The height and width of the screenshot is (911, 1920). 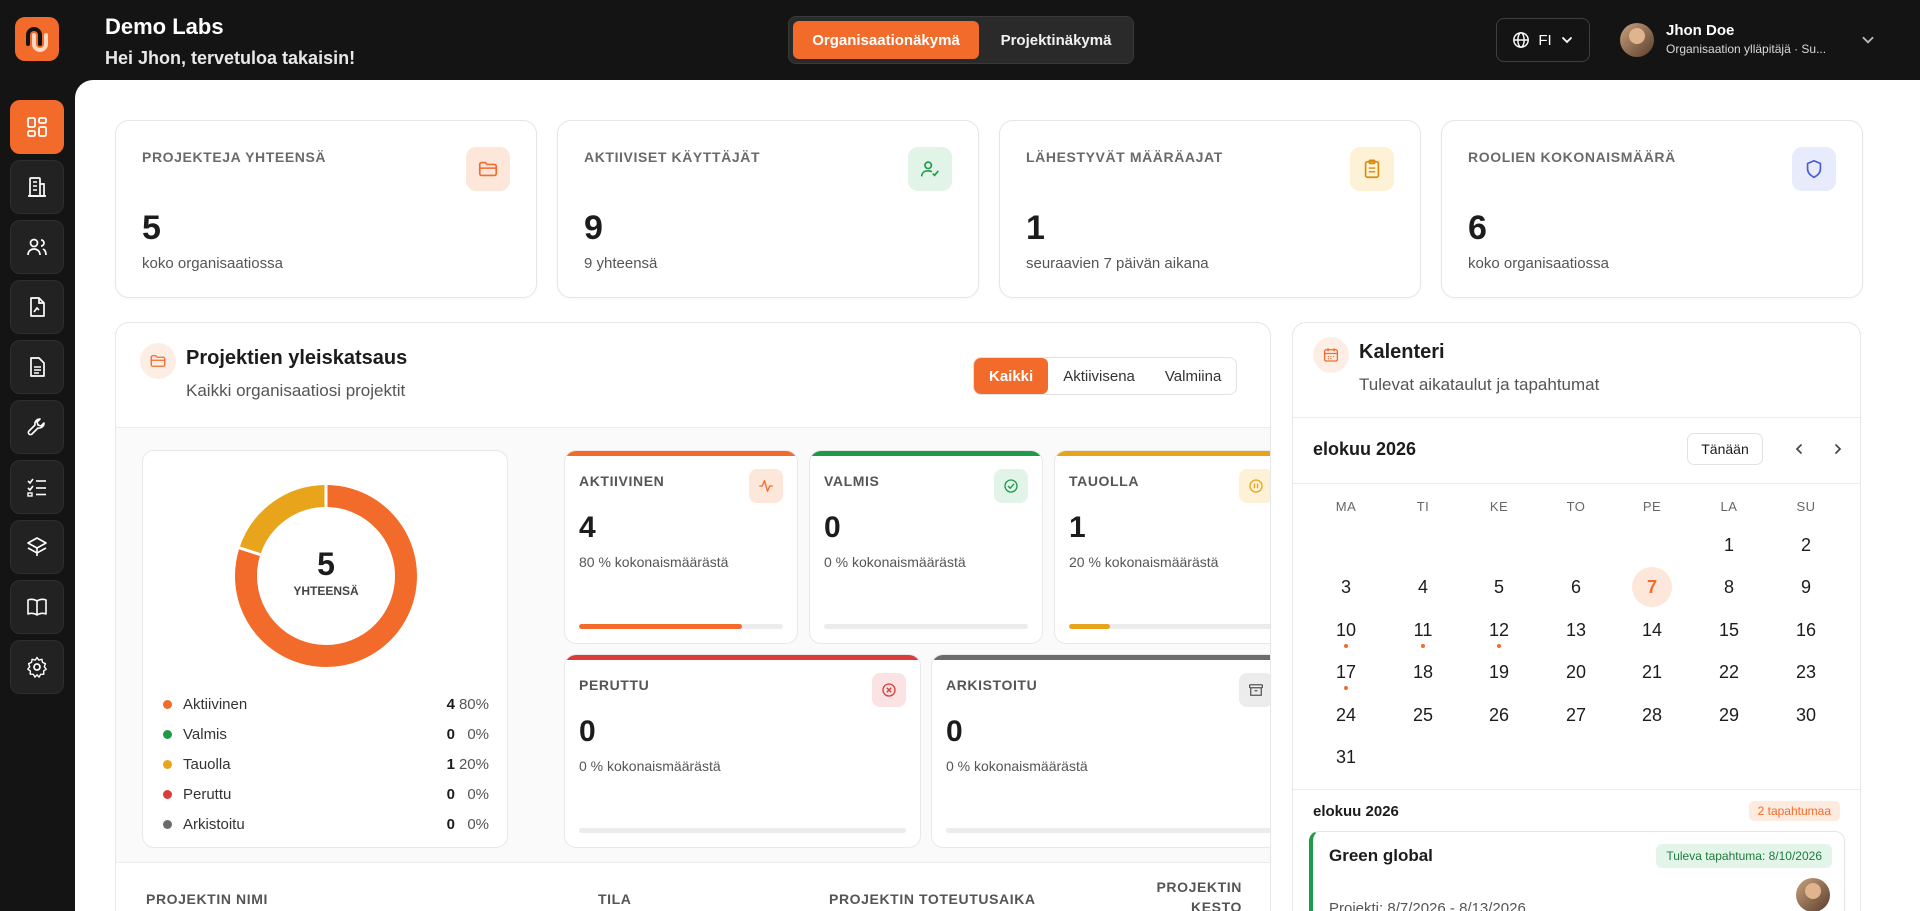 What do you see at coordinates (1346, 506) in the screenshot?
I see `weekday-header: MA` at bounding box center [1346, 506].